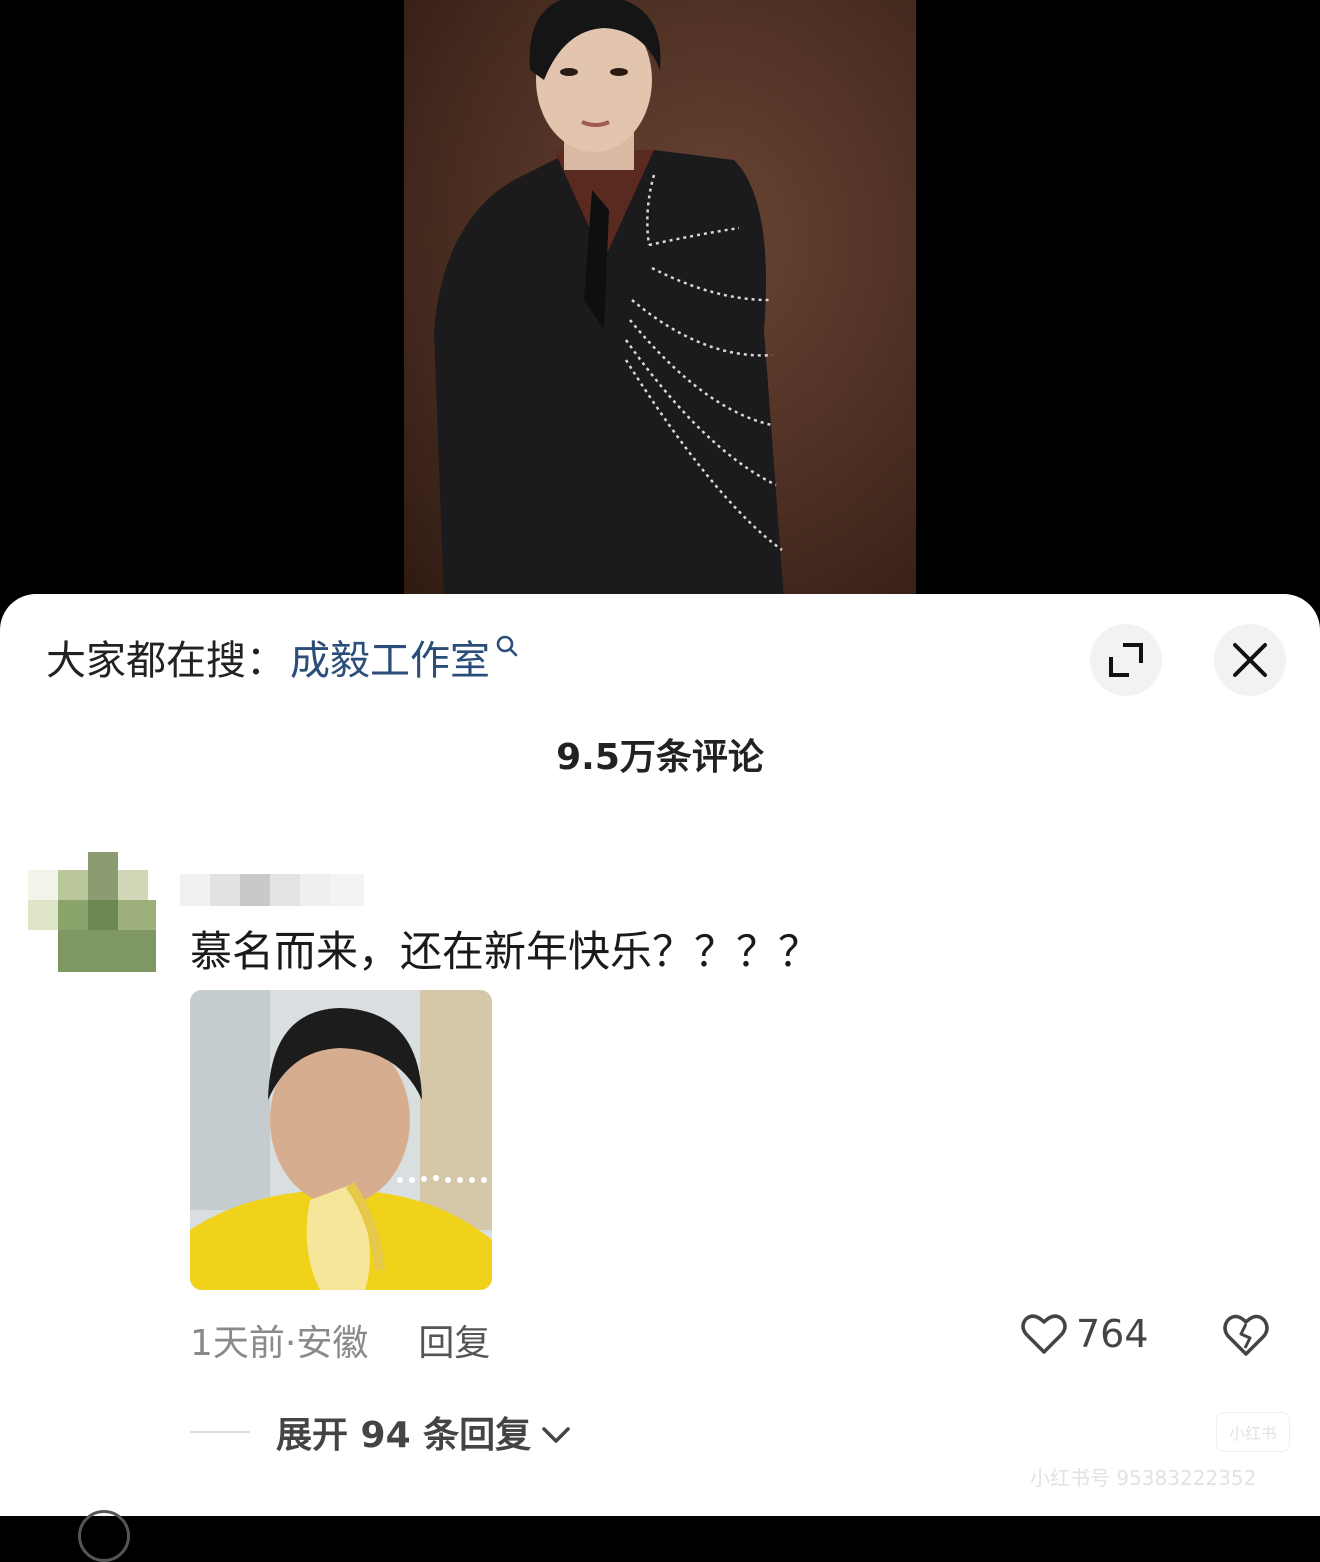 This screenshot has height=1562, width=1320. I want to click on watermark-text: 小红书号 95383222352, so click(1143, 1478).